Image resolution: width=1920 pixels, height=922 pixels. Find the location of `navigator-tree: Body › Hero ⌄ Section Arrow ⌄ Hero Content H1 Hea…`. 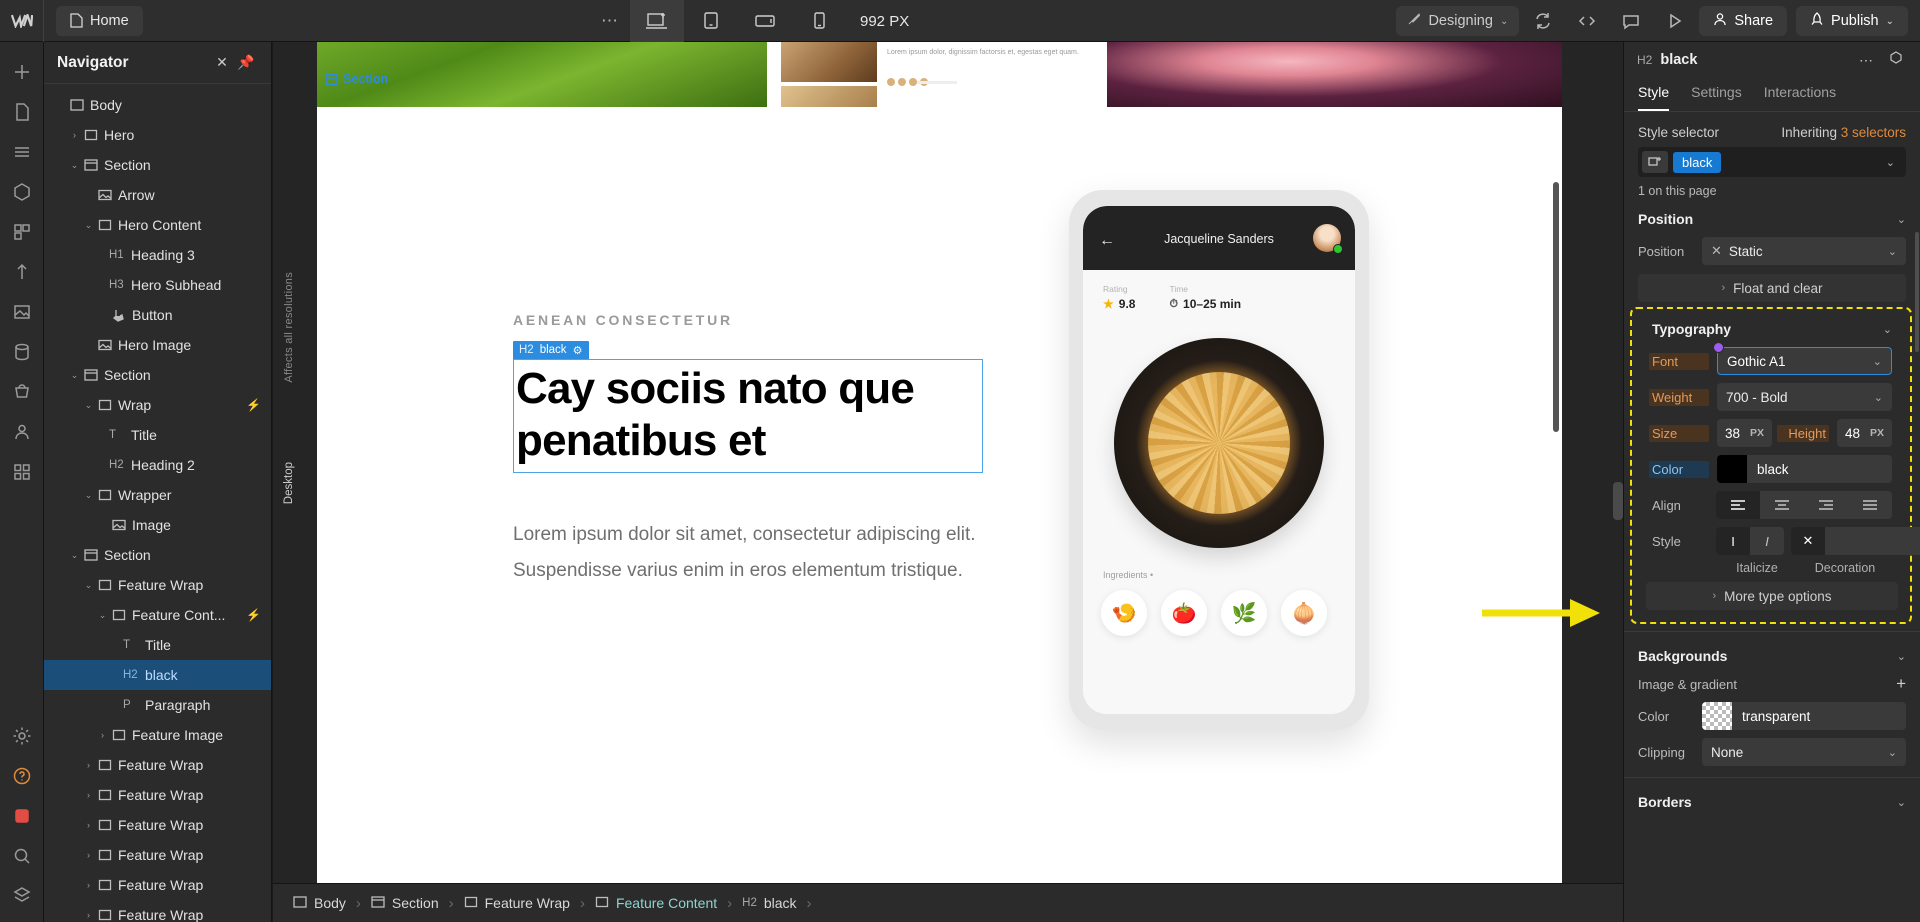

navigator-tree: Body › Hero ⌄ Section Arrow ⌄ Hero Content H1 Hea… is located at coordinates (157, 503).